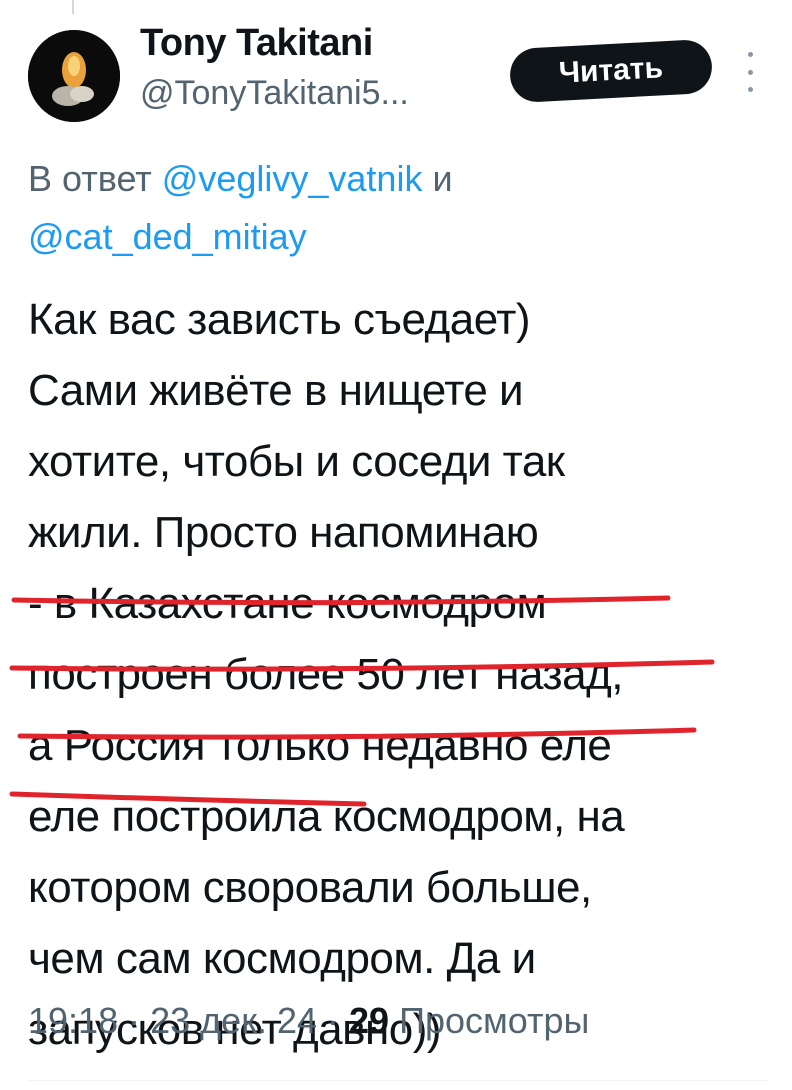 The image size is (792, 1090). I want to click on author-display-name: Tony Takitani, so click(256, 43).